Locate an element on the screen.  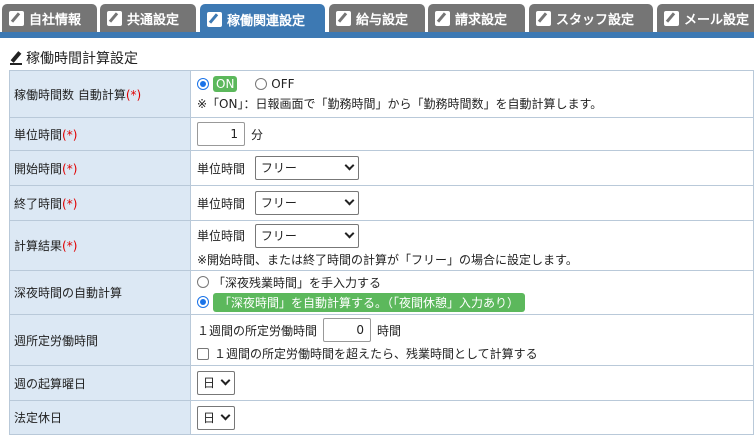
unit-time-unit: 分 is located at coordinates (257, 134).